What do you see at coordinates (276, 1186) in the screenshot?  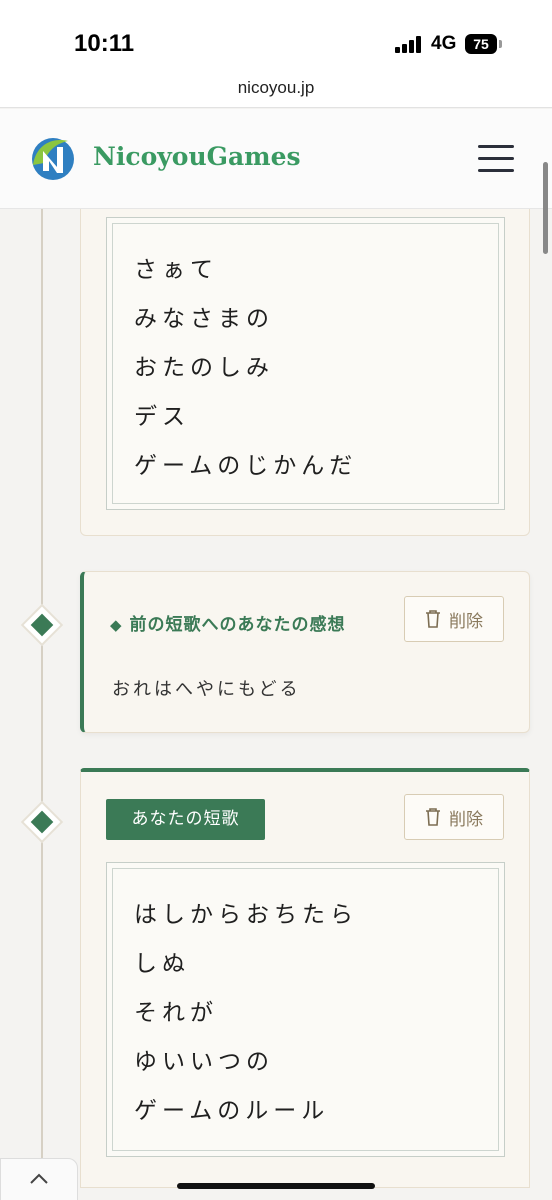 I see `home-indicator` at bounding box center [276, 1186].